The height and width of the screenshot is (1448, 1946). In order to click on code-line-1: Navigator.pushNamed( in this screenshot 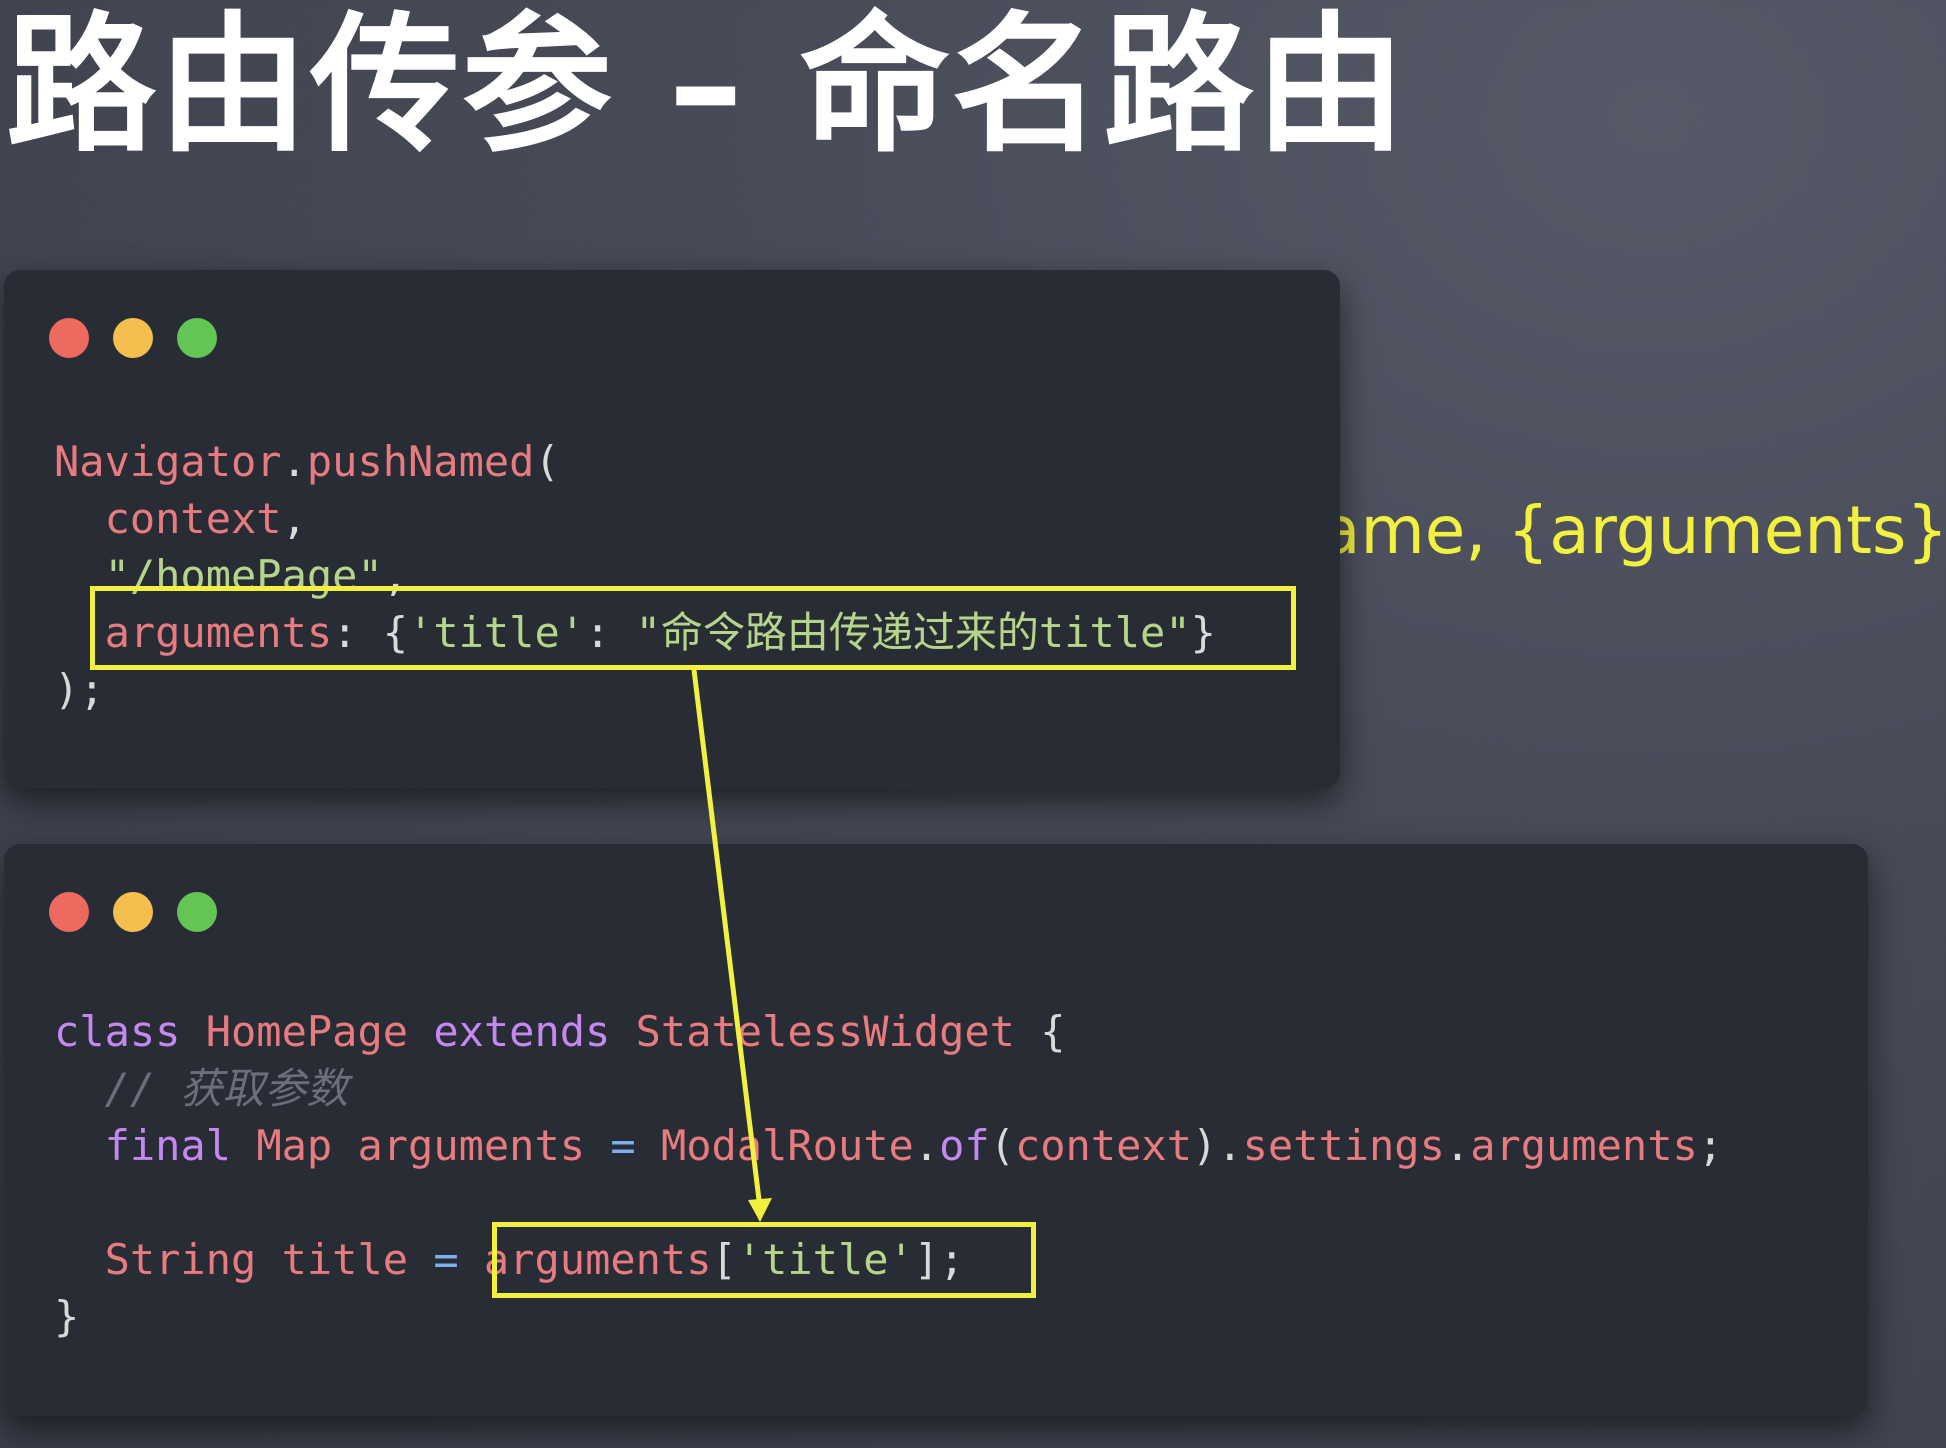, I will do `click(635, 461)`.